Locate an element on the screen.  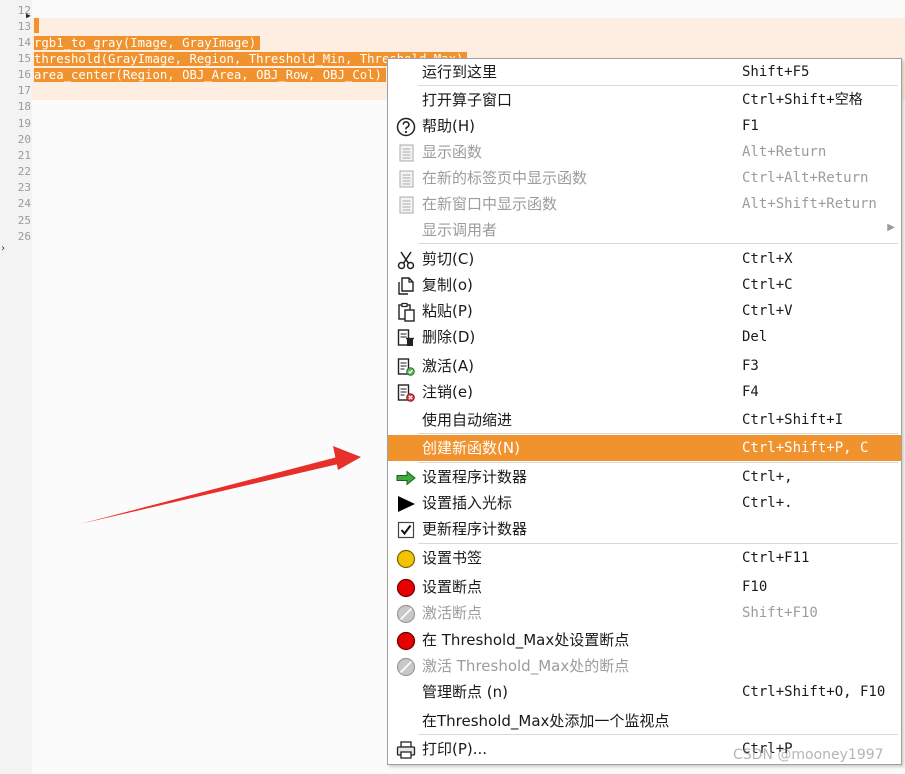
menu-item-activate-breakpoint: 激活断点 Shift+F10 is located at coordinates (644, 613).